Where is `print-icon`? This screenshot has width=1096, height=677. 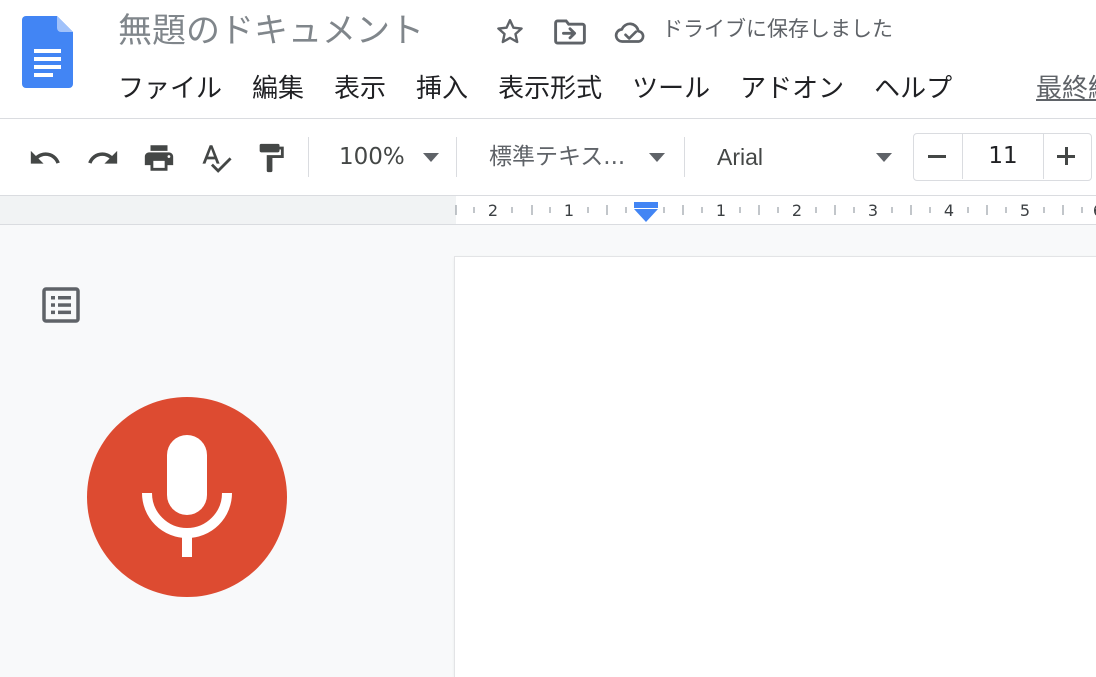
print-icon is located at coordinates (159, 158).